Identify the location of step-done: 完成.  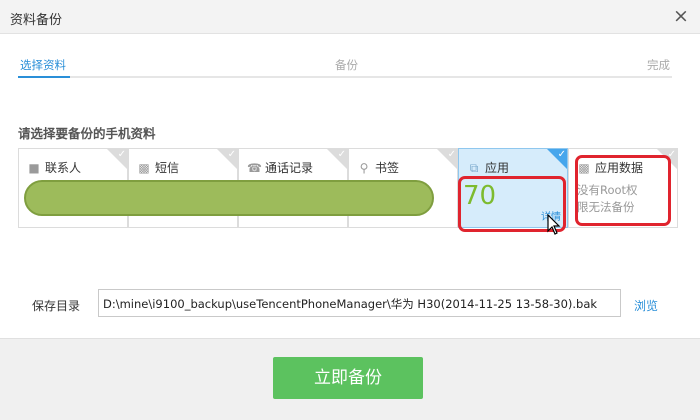
(658, 65).